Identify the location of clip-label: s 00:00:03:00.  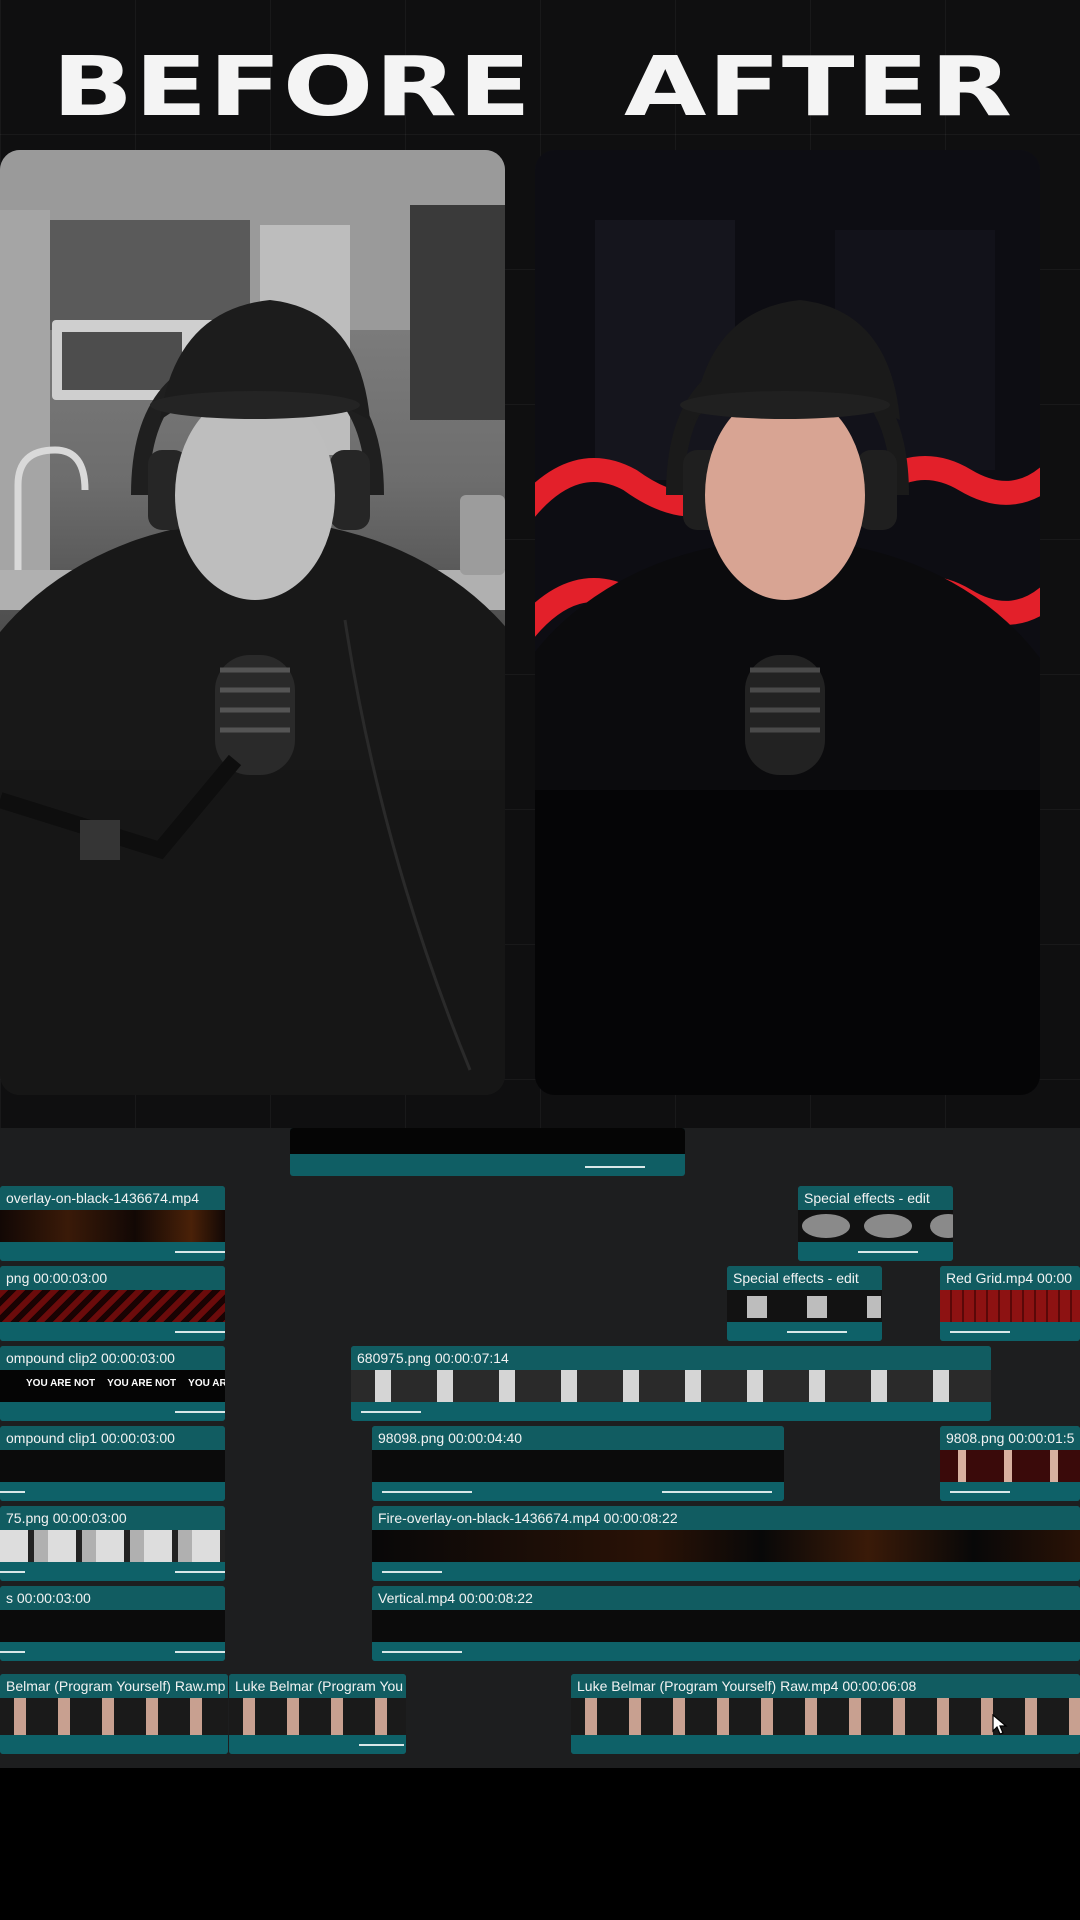
(112, 1598).